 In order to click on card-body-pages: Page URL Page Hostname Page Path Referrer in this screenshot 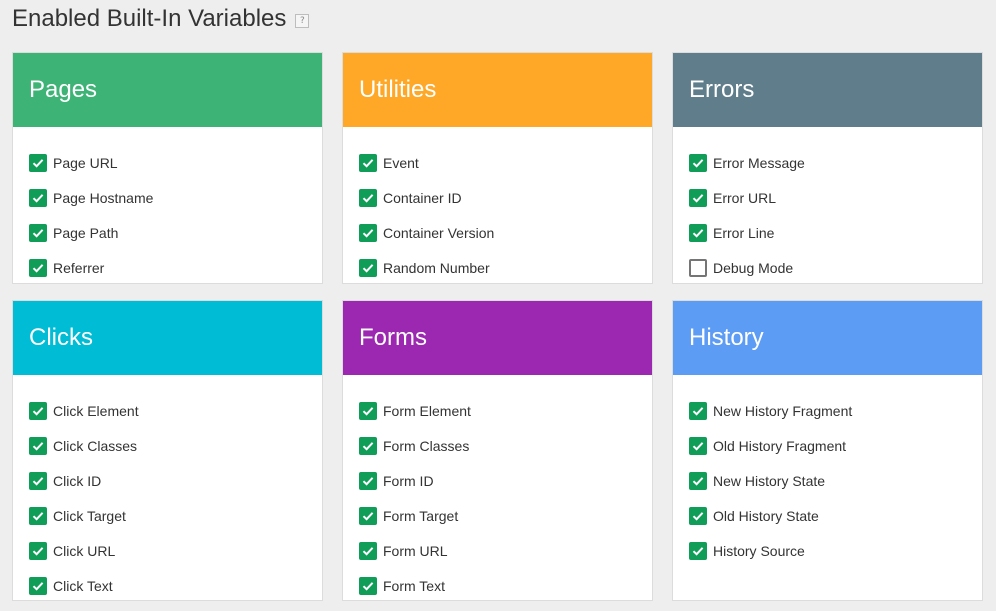, I will do `click(167, 205)`.